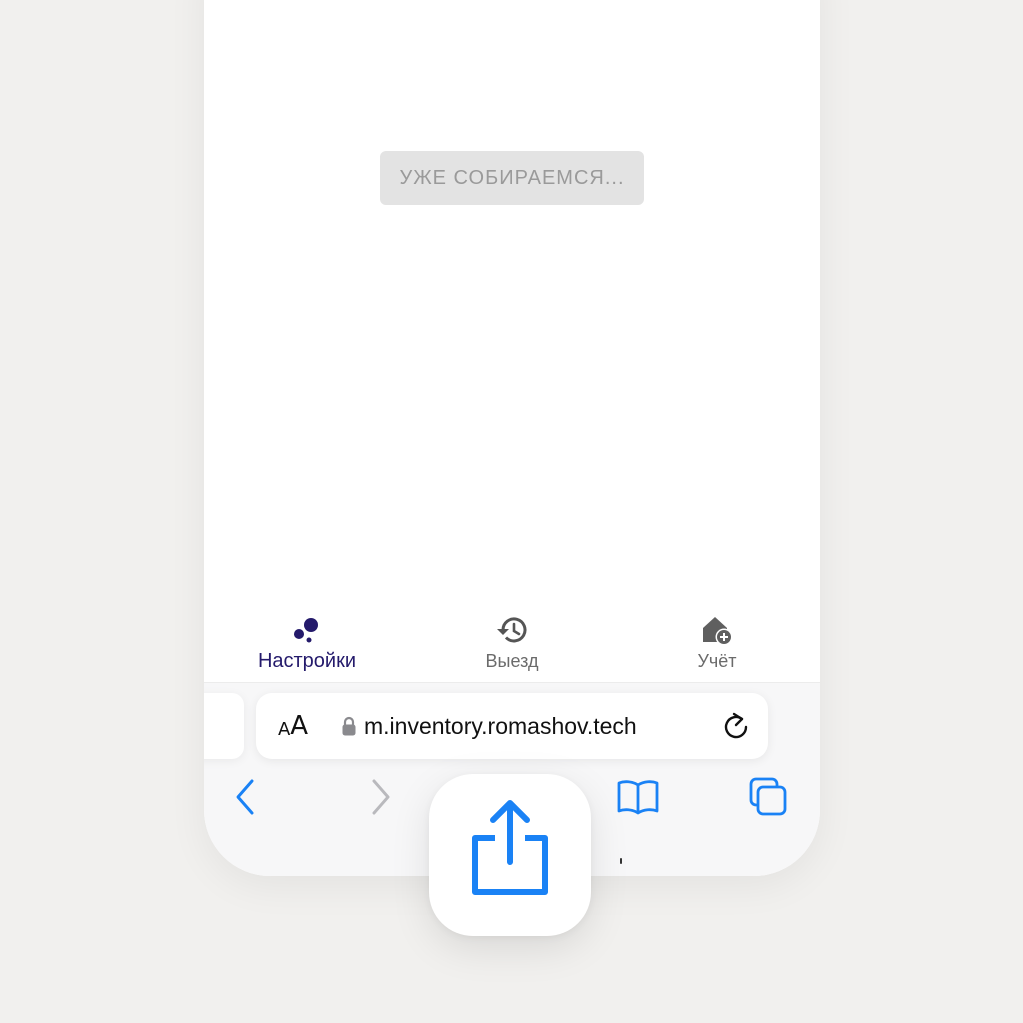 Image resolution: width=1023 pixels, height=1023 pixels. I want to click on nav-label-trip: Выезд, so click(512, 661).